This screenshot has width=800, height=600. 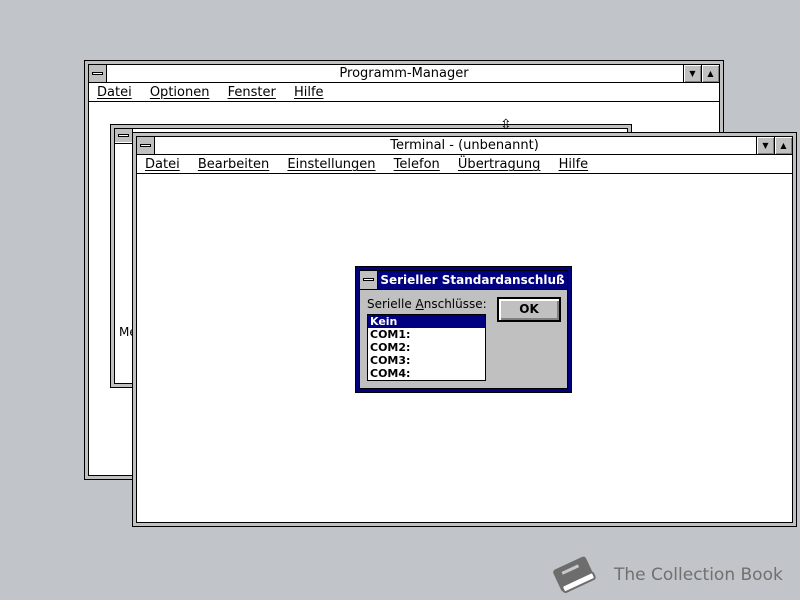 I want to click on watermark: The Collection Book, so click(x=665, y=575).